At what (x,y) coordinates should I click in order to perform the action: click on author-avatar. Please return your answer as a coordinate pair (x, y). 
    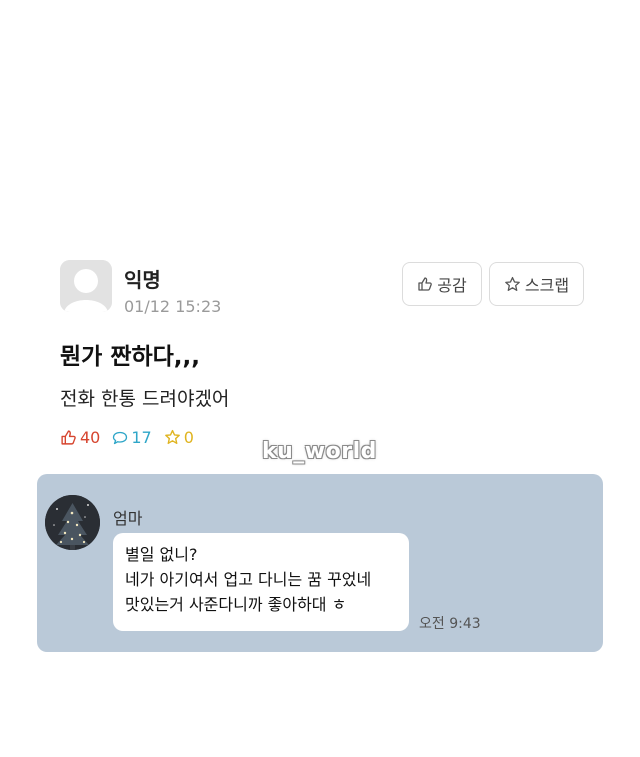
    Looking at the image, I should click on (86, 286).